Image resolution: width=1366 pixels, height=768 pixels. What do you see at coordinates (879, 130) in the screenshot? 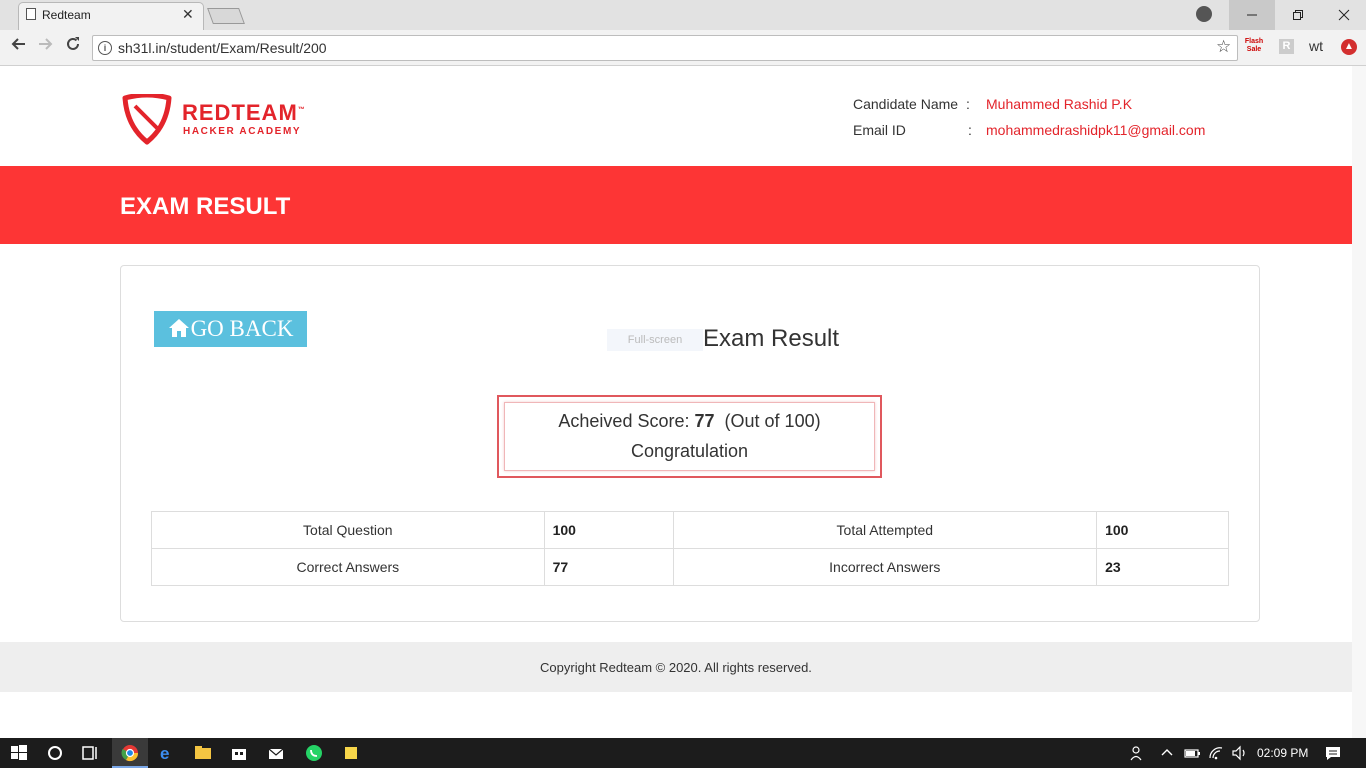
I see `email-label: Email ID` at bounding box center [879, 130].